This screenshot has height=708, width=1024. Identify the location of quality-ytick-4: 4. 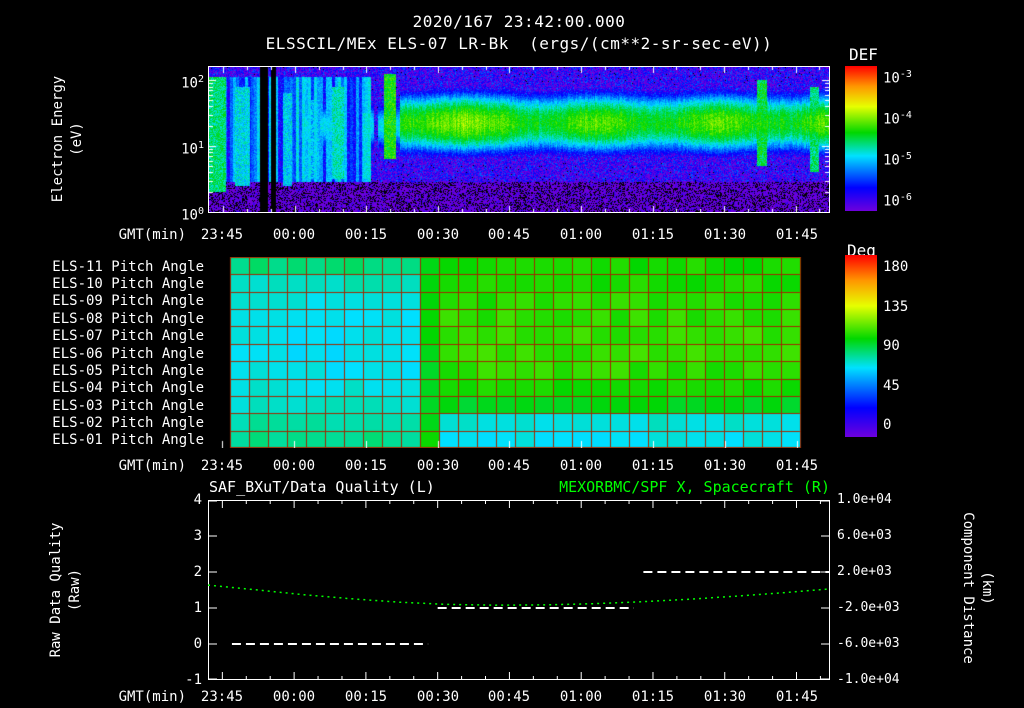
(197, 500).